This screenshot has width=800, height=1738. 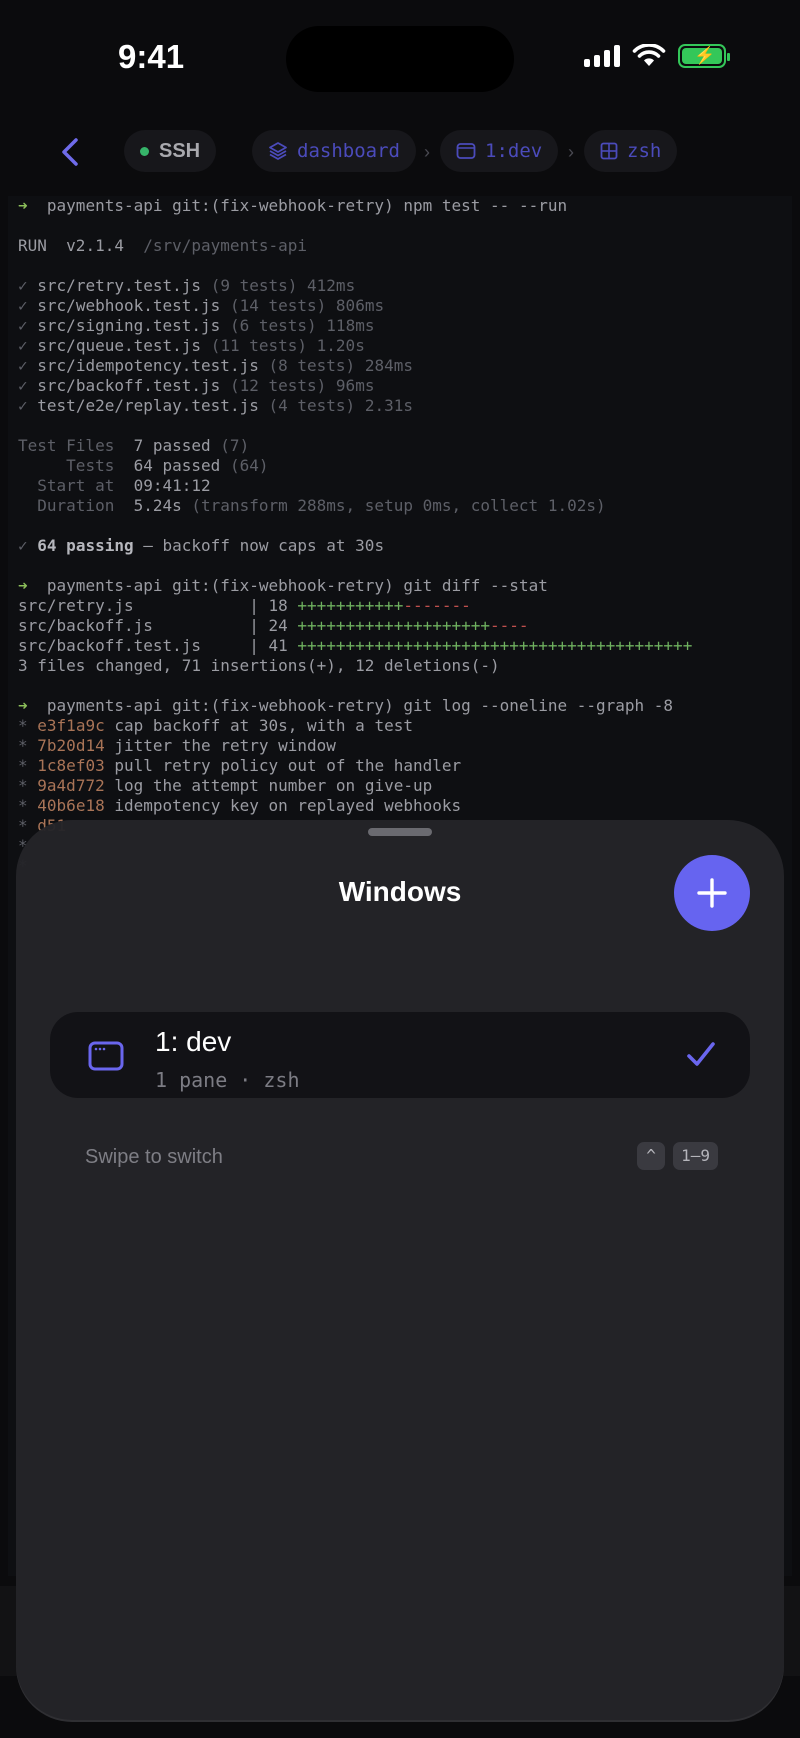 I want to click on pane-name: zsh, so click(x=644, y=151).